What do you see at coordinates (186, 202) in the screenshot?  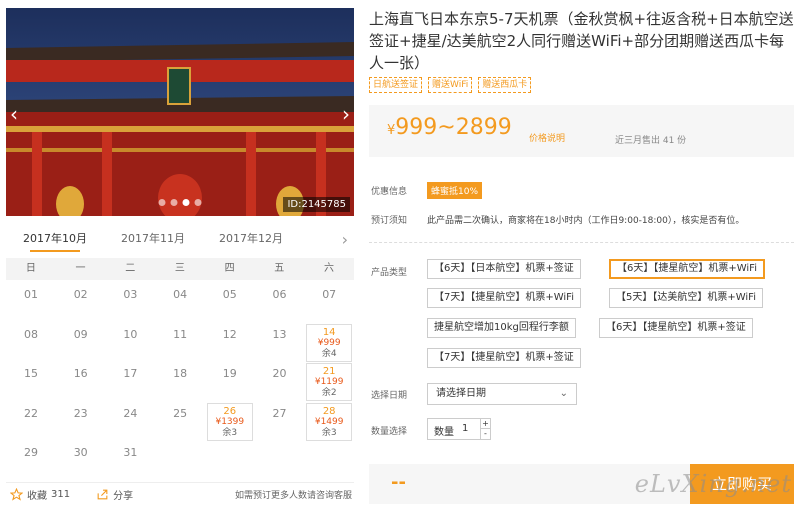 I see `photo-dot-active` at bounding box center [186, 202].